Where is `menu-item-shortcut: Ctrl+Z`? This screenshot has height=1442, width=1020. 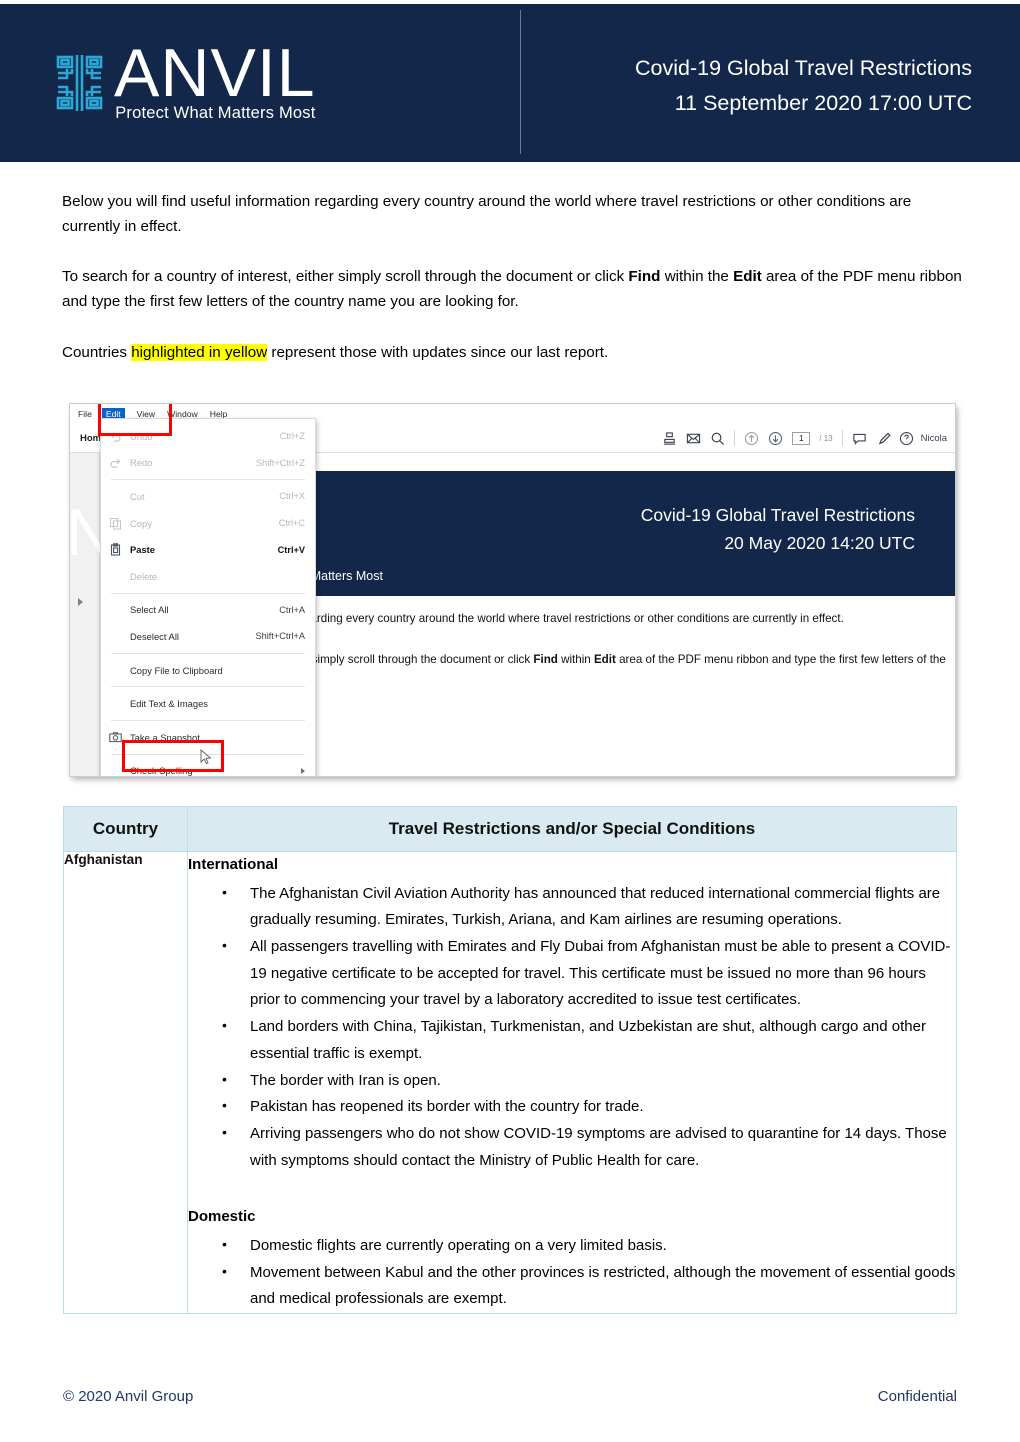
menu-item-shortcut: Ctrl+Z is located at coordinates (292, 436).